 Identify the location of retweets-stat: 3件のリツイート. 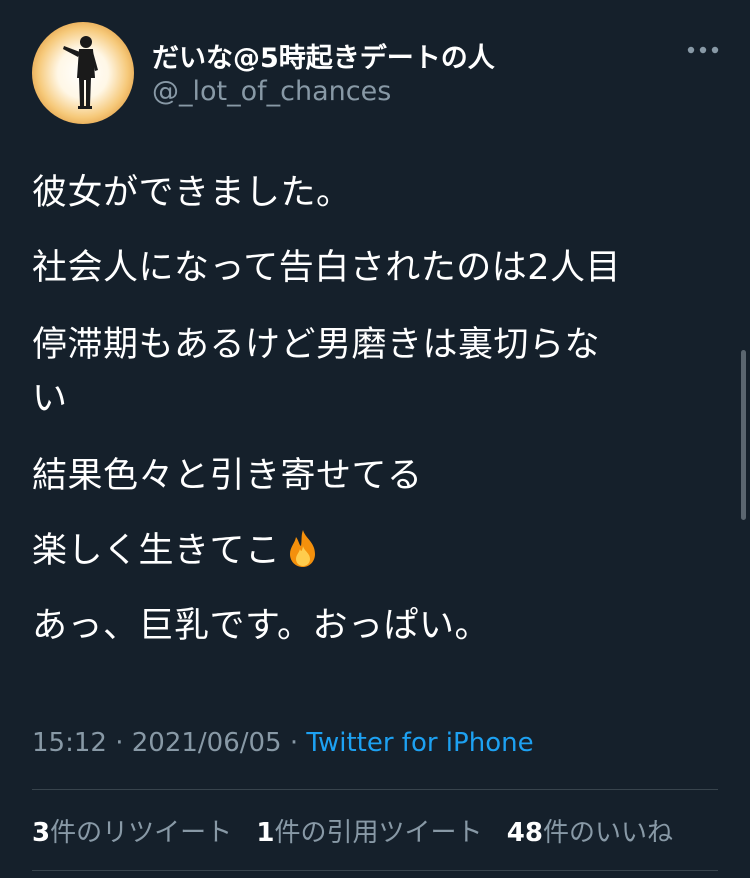
(132, 833).